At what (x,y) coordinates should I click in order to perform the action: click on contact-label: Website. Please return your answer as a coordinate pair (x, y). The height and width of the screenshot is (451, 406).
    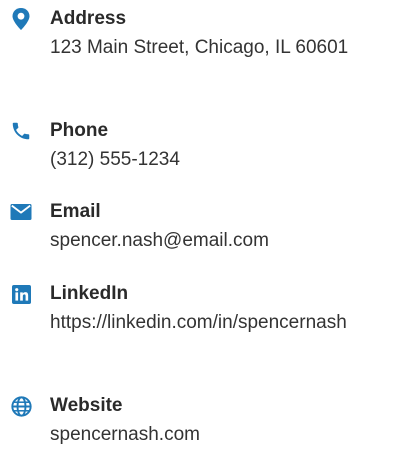
    Looking at the image, I should click on (86, 405).